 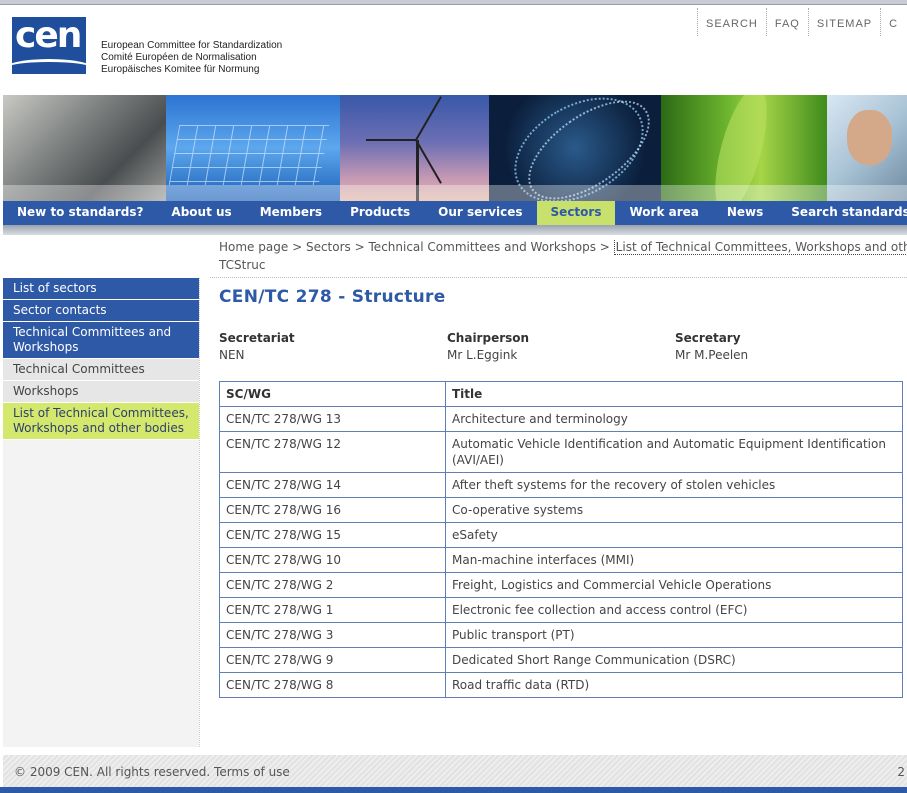 What do you see at coordinates (101, 311) in the screenshot?
I see `sidebar-item-sector-contacts: Sector contacts` at bounding box center [101, 311].